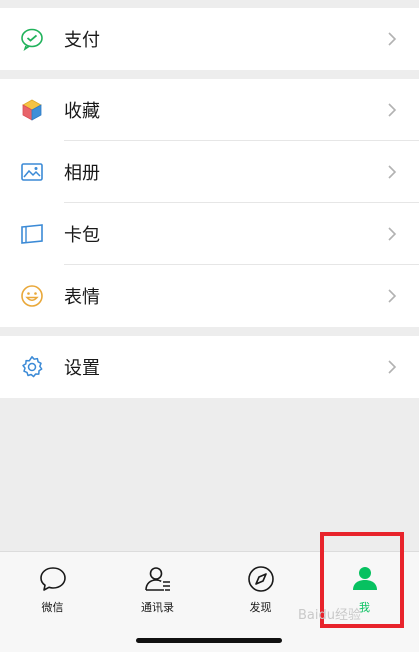 Image resolution: width=419 pixels, height=652 pixels. I want to click on menu-item-label: 相册, so click(82, 173).